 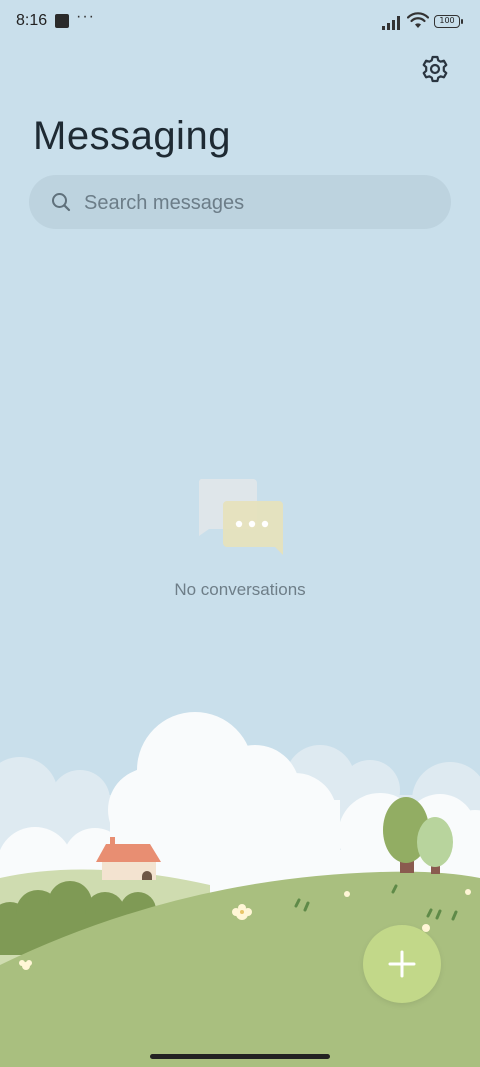 I want to click on gear-icon, so click(x=435, y=69).